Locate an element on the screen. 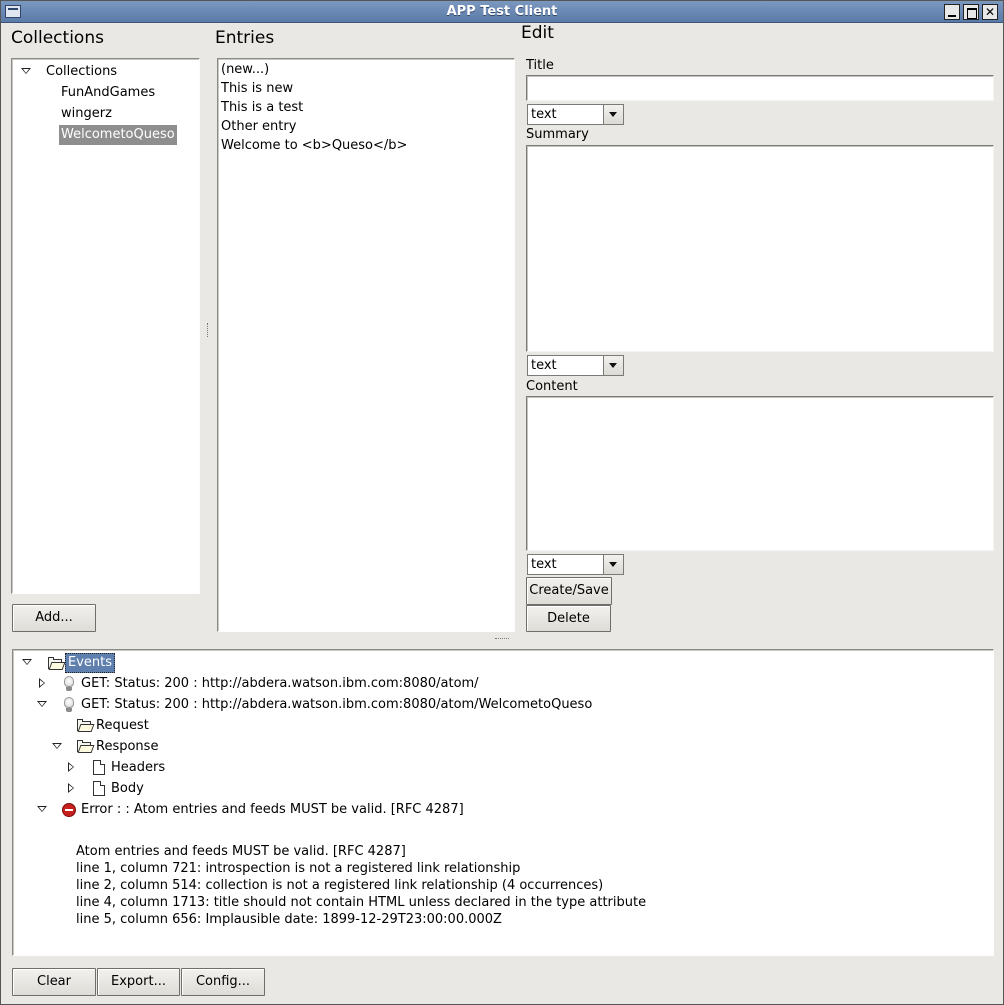  content-field is located at coordinates (760, 473).